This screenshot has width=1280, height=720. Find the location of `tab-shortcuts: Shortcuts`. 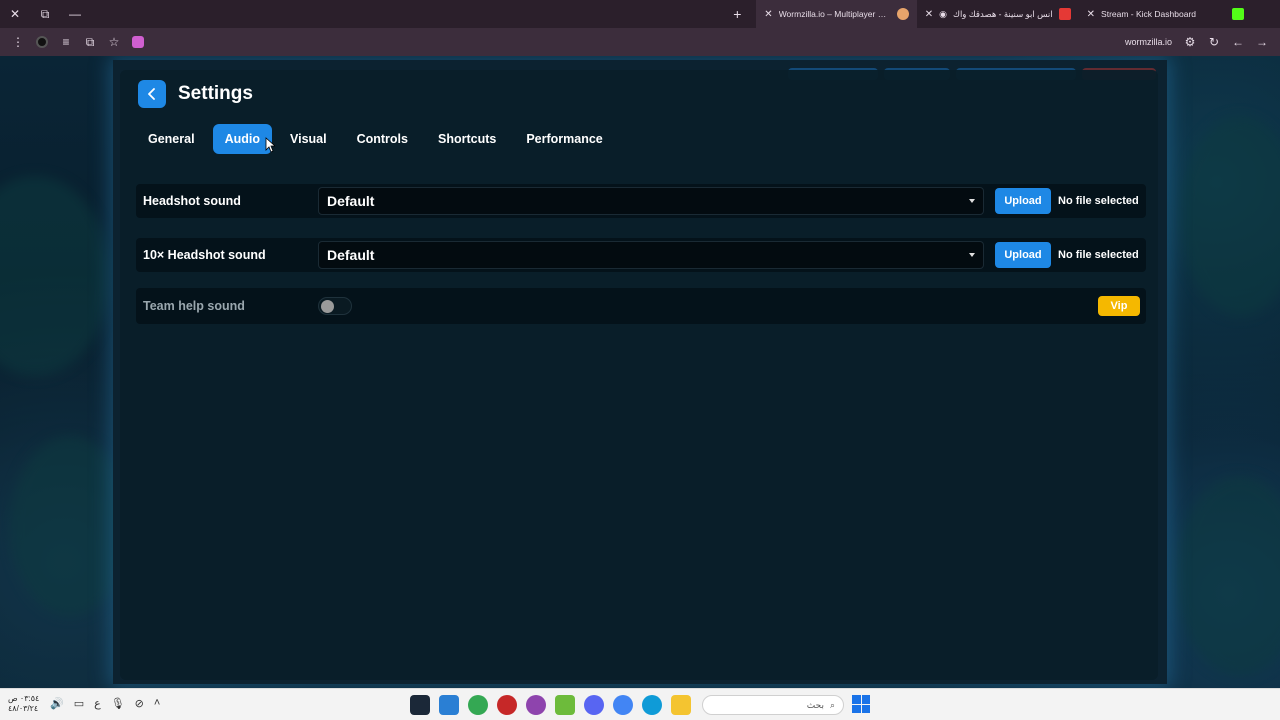

tab-shortcuts: Shortcuts is located at coordinates (467, 139).